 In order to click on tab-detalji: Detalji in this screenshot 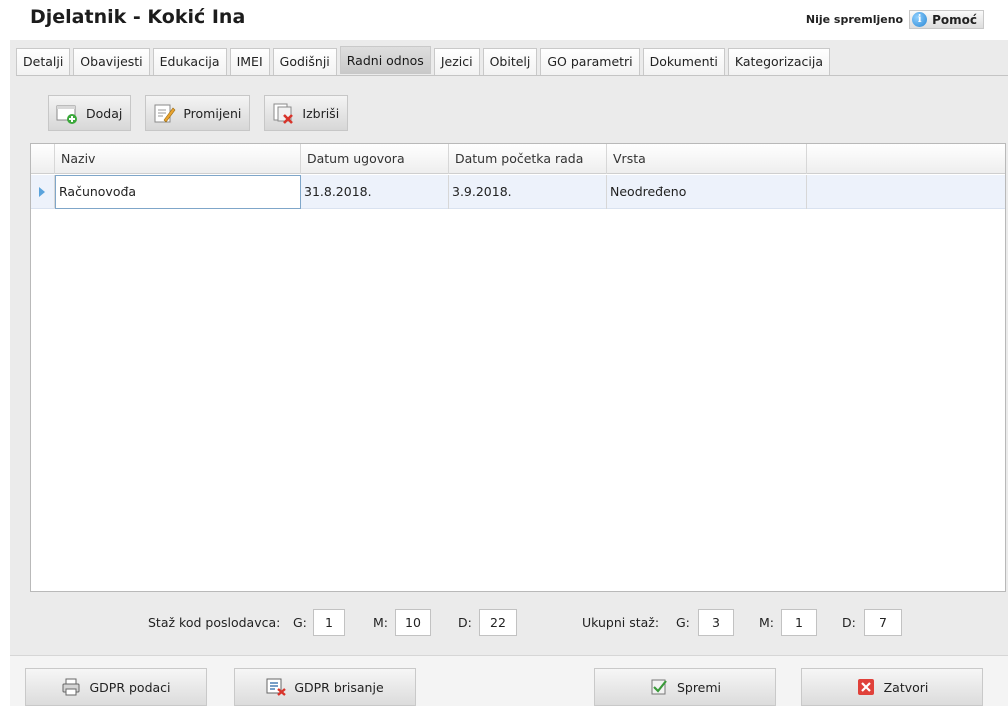, I will do `click(43, 61)`.